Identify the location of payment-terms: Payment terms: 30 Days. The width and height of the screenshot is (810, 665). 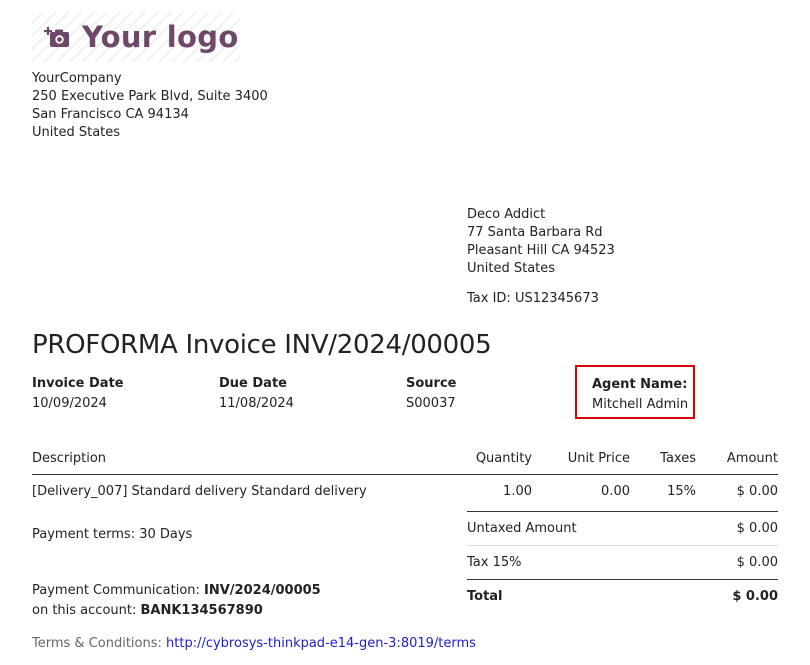
(112, 534).